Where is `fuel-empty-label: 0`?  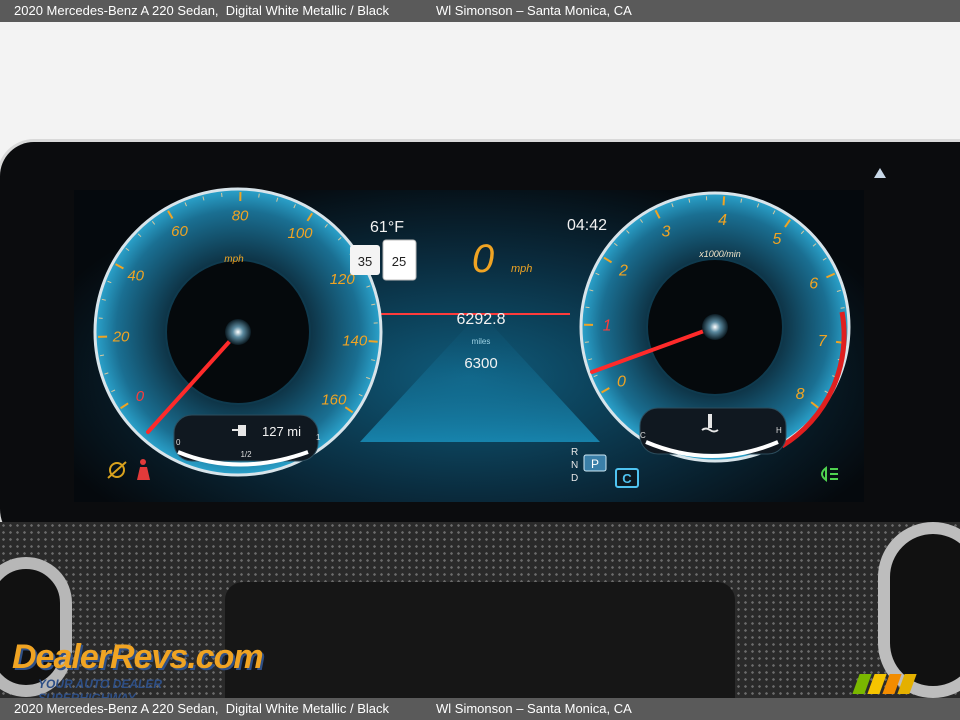
fuel-empty-label: 0 is located at coordinates (178, 442).